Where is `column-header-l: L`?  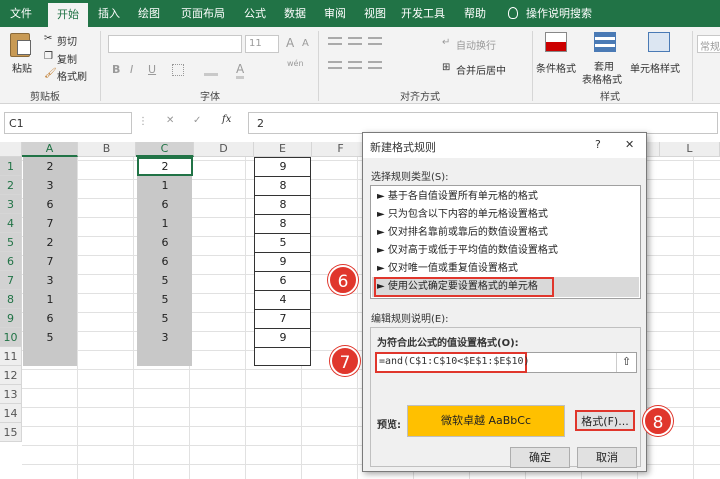 column-header-l: L is located at coordinates (690, 149).